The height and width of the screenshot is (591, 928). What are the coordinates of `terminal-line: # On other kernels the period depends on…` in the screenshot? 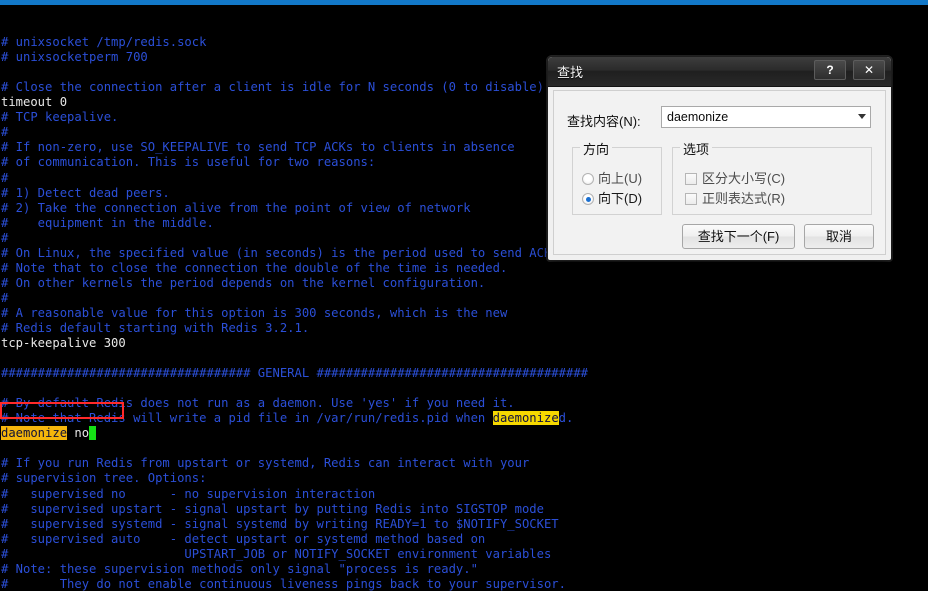 It's located at (243, 282).